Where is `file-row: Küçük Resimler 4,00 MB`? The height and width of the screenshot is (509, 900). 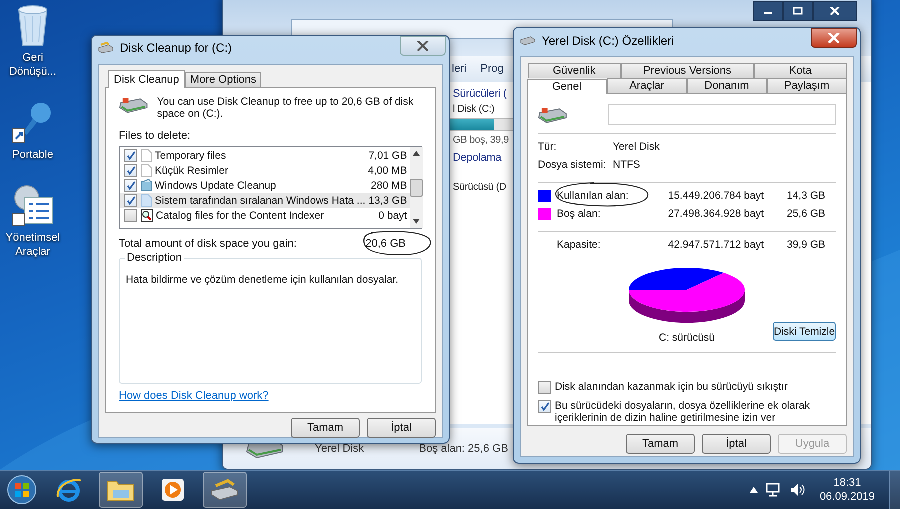
file-row: Küçük Resimler 4,00 MB is located at coordinates (265, 170).